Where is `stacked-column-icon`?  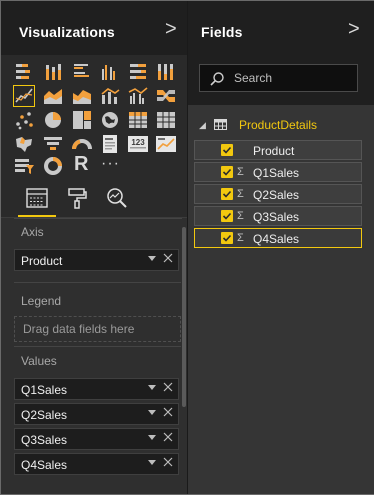
stacked-column-icon is located at coordinates (53, 72).